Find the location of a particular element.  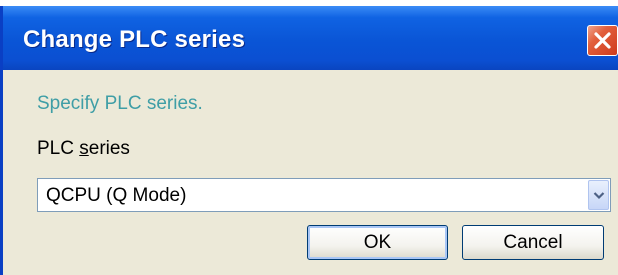

close-icon is located at coordinates (602, 40).